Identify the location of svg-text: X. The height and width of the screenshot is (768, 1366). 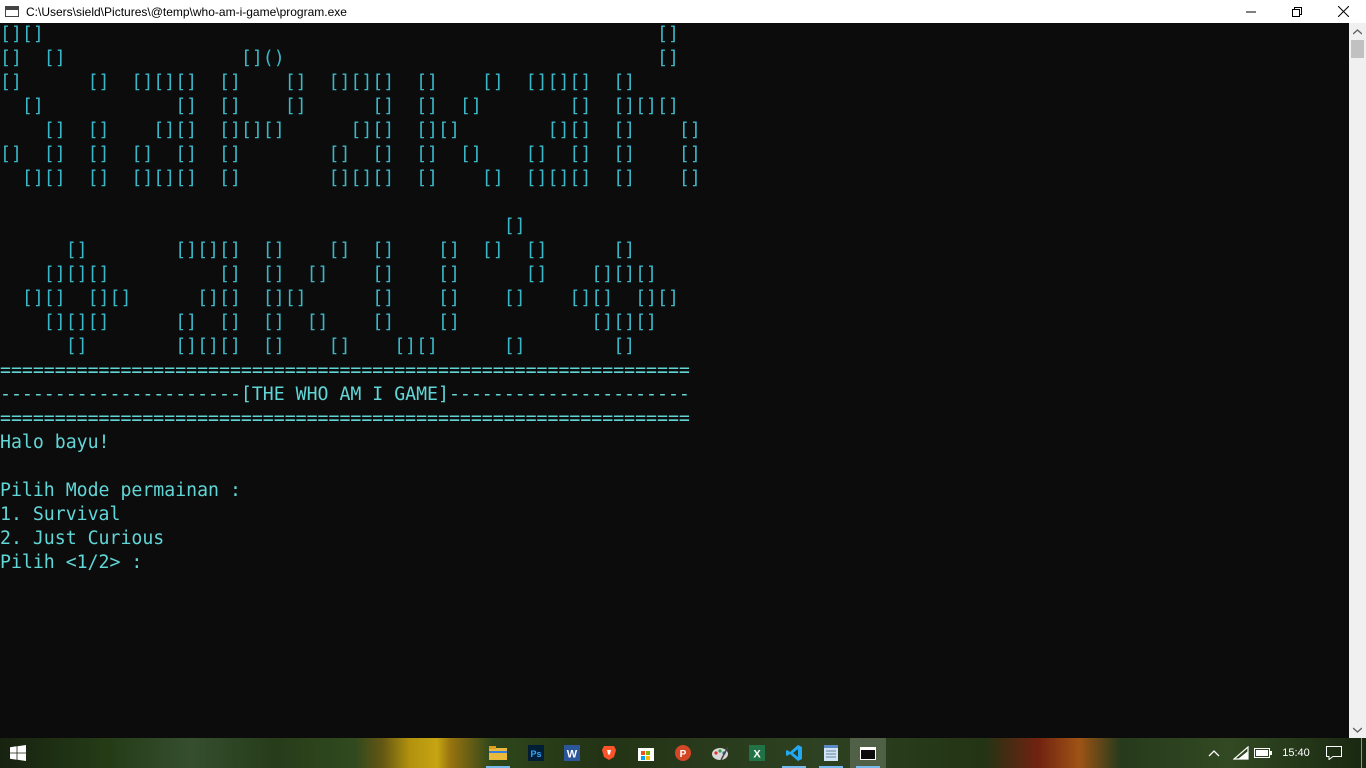
(757, 755).